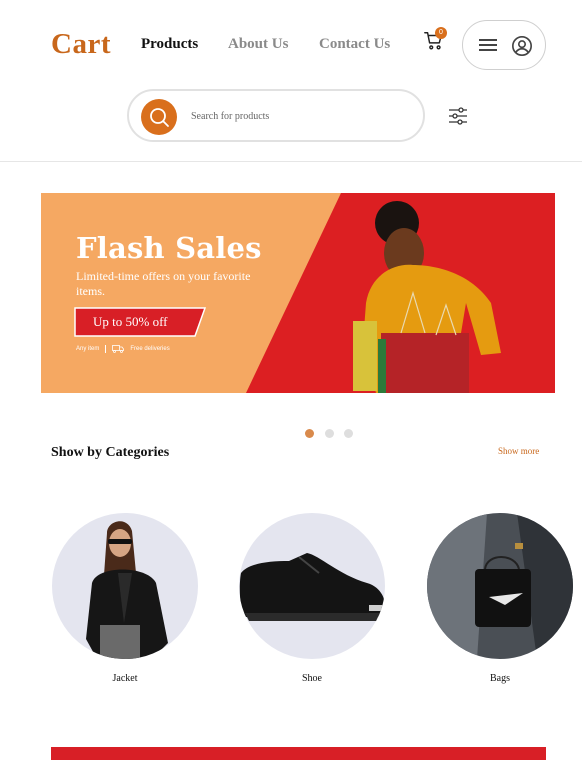 The height and width of the screenshot is (760, 582). Describe the element at coordinates (169, 248) in the screenshot. I see `banner-title: Flash Sales` at that location.